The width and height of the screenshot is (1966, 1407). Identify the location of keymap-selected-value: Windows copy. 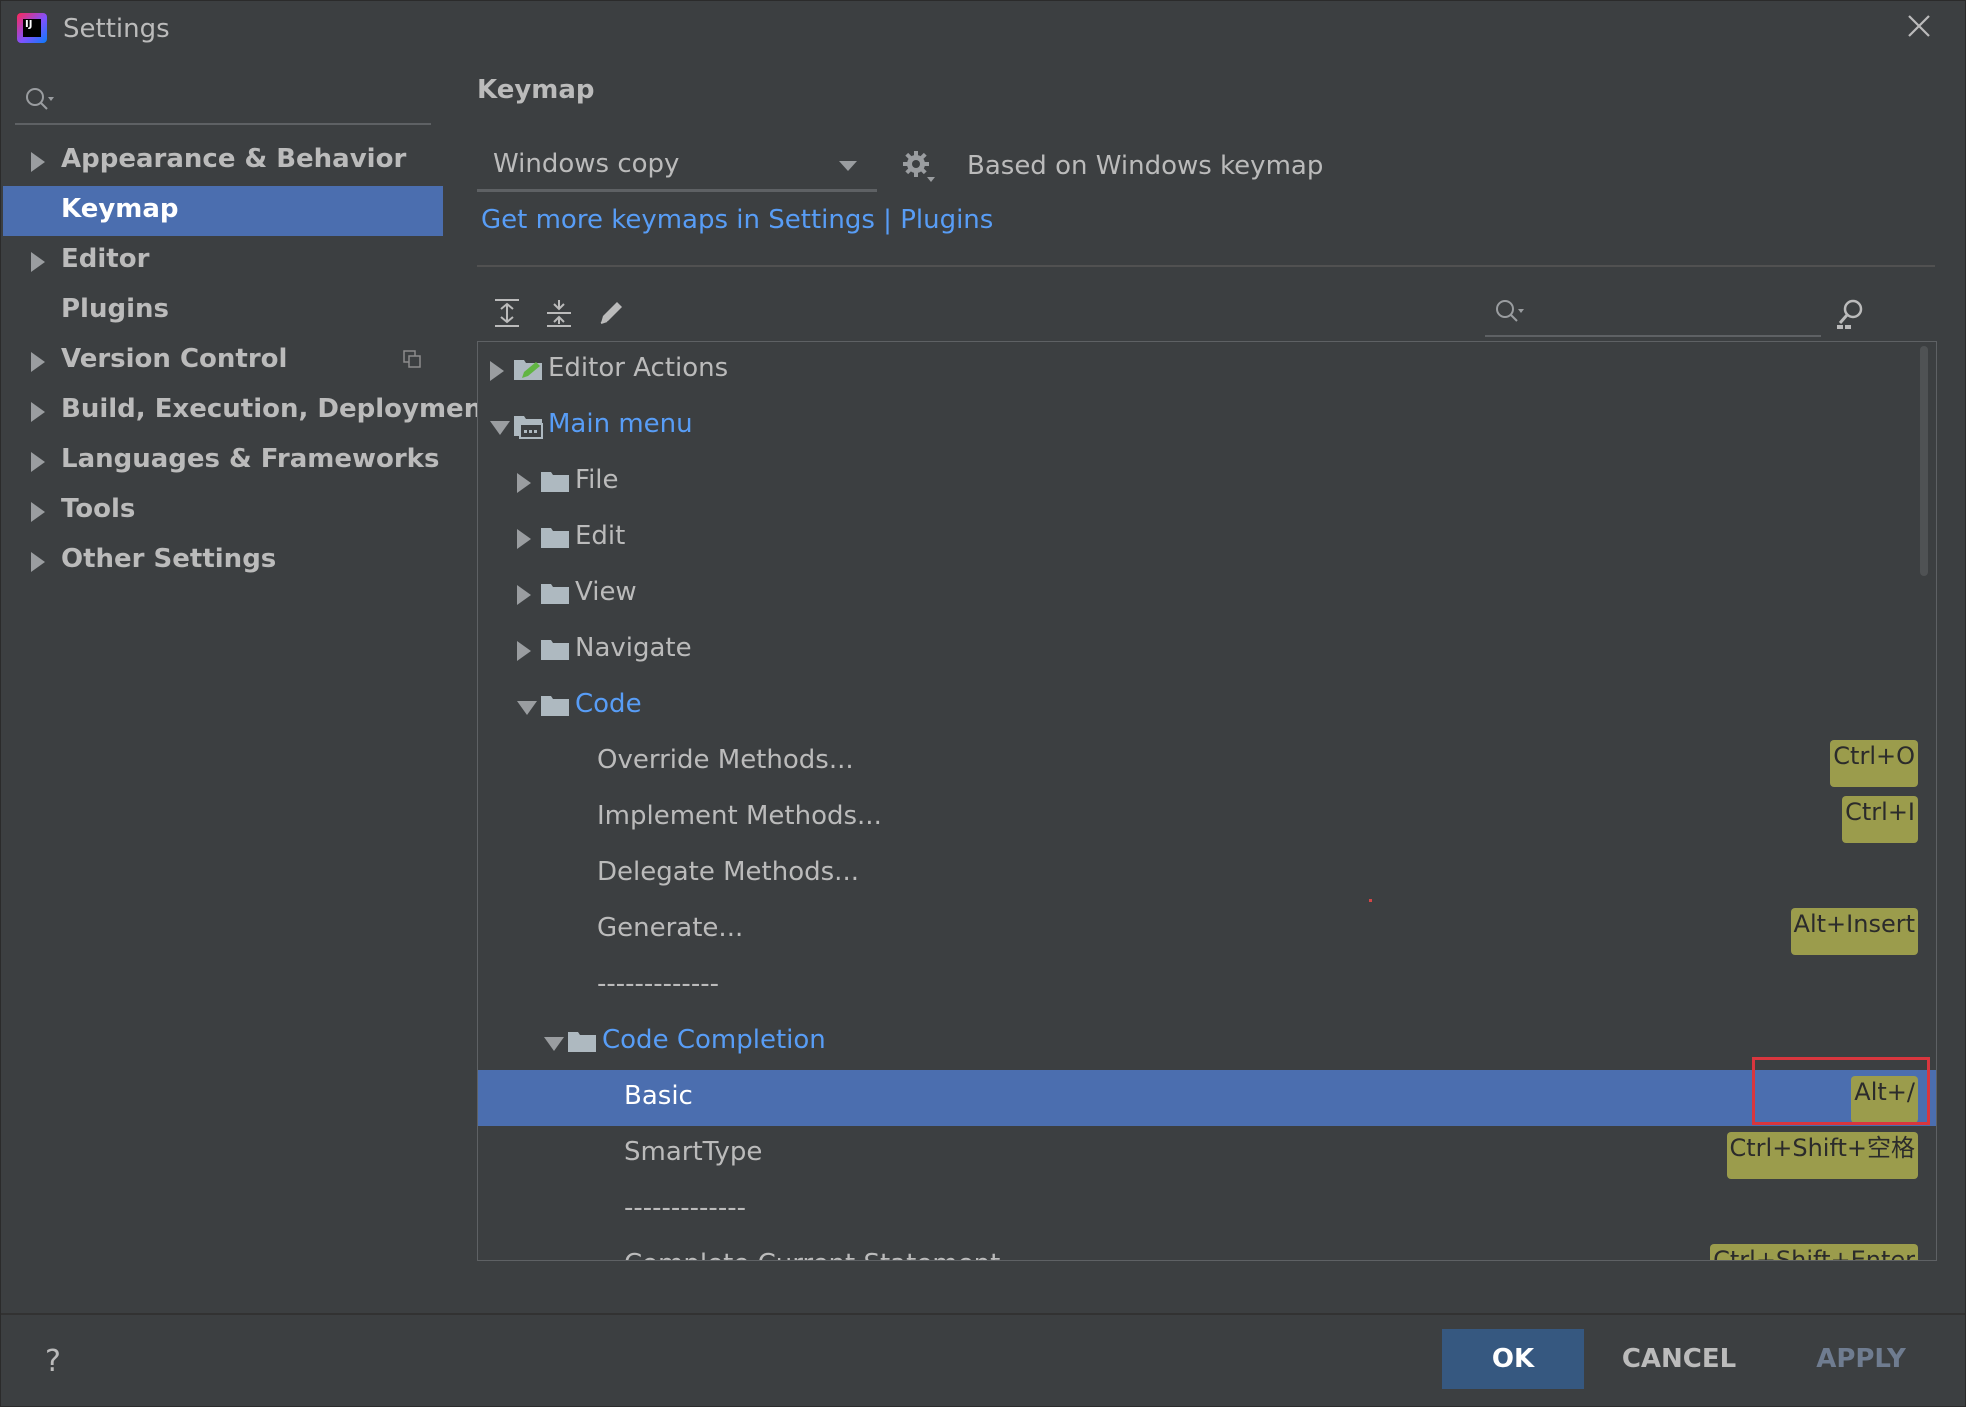
(586, 164).